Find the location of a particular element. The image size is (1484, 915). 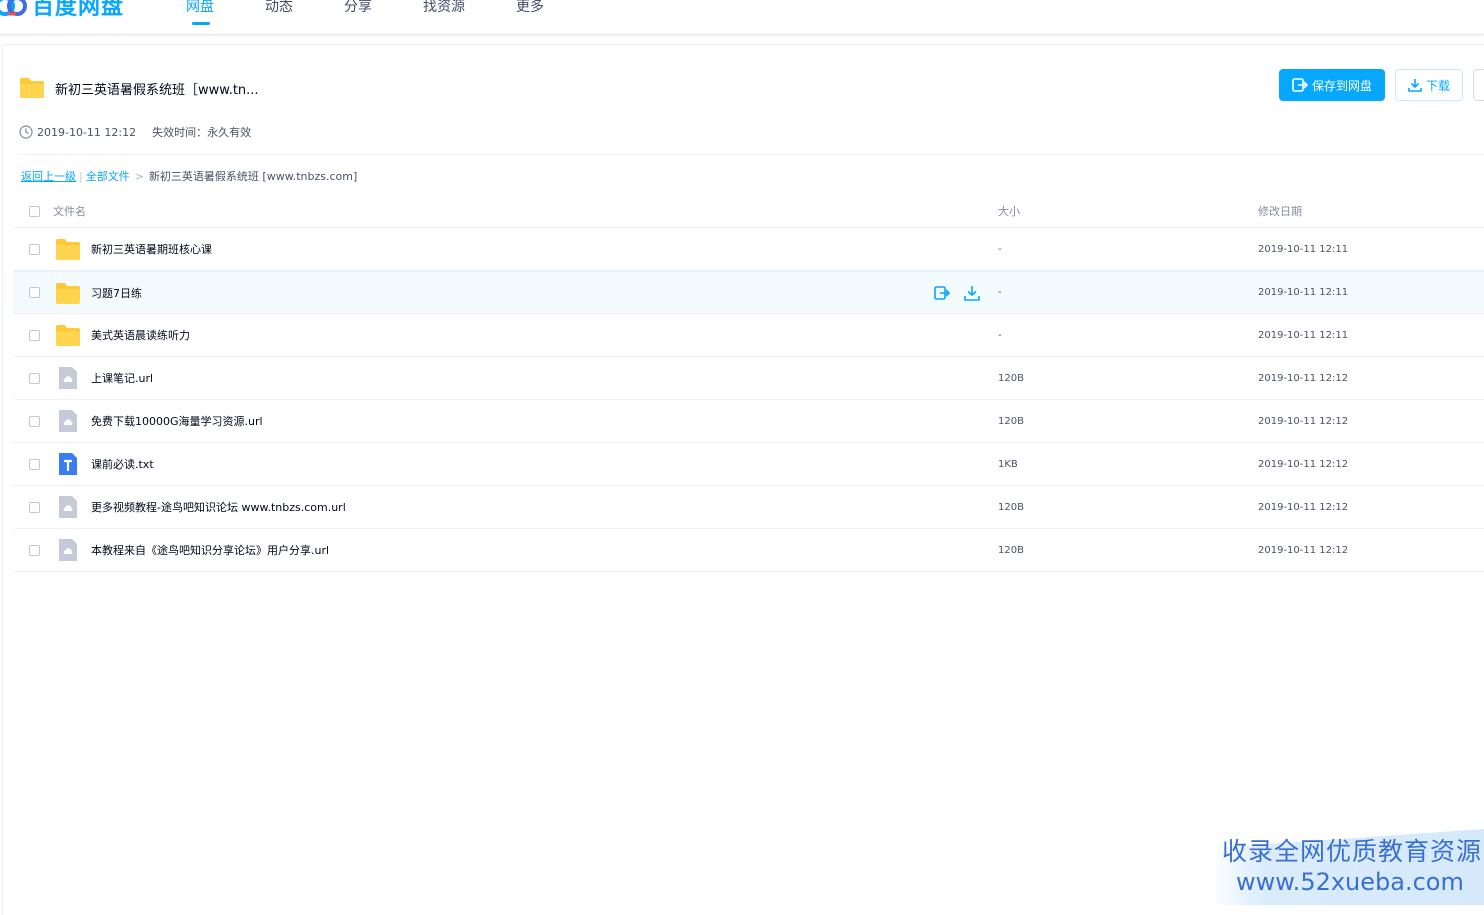

file-name: 本教程来自《途鸟吧知识分享论坛》用户分享.url is located at coordinates (210, 550).